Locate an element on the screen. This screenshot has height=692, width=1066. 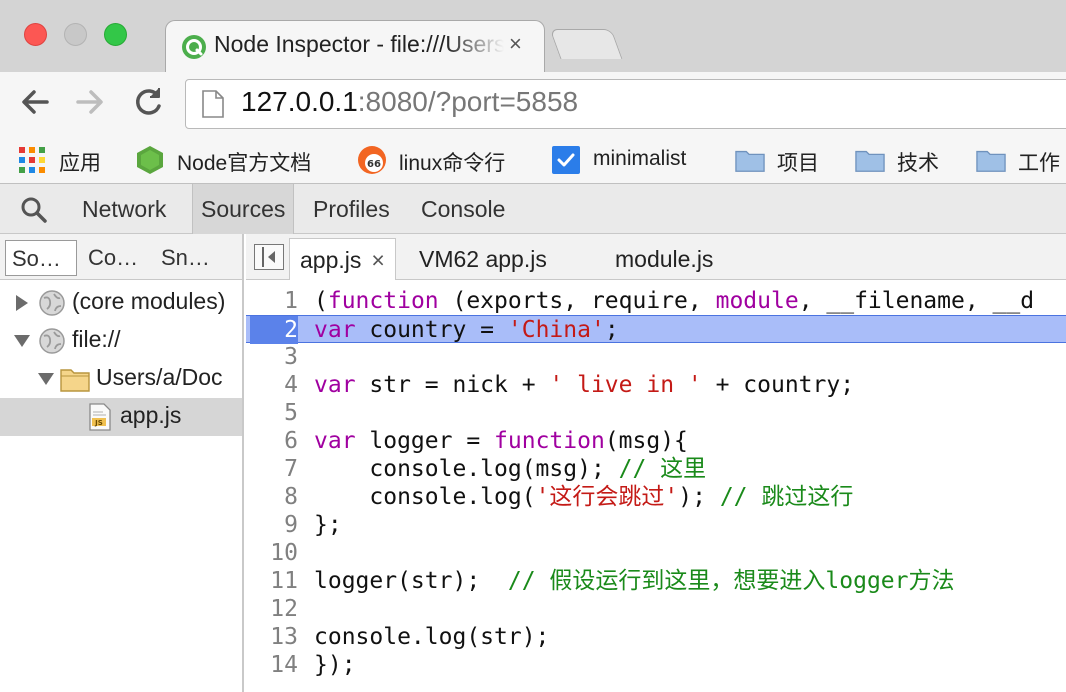
code-token: ); is located at coordinates (699, 497).